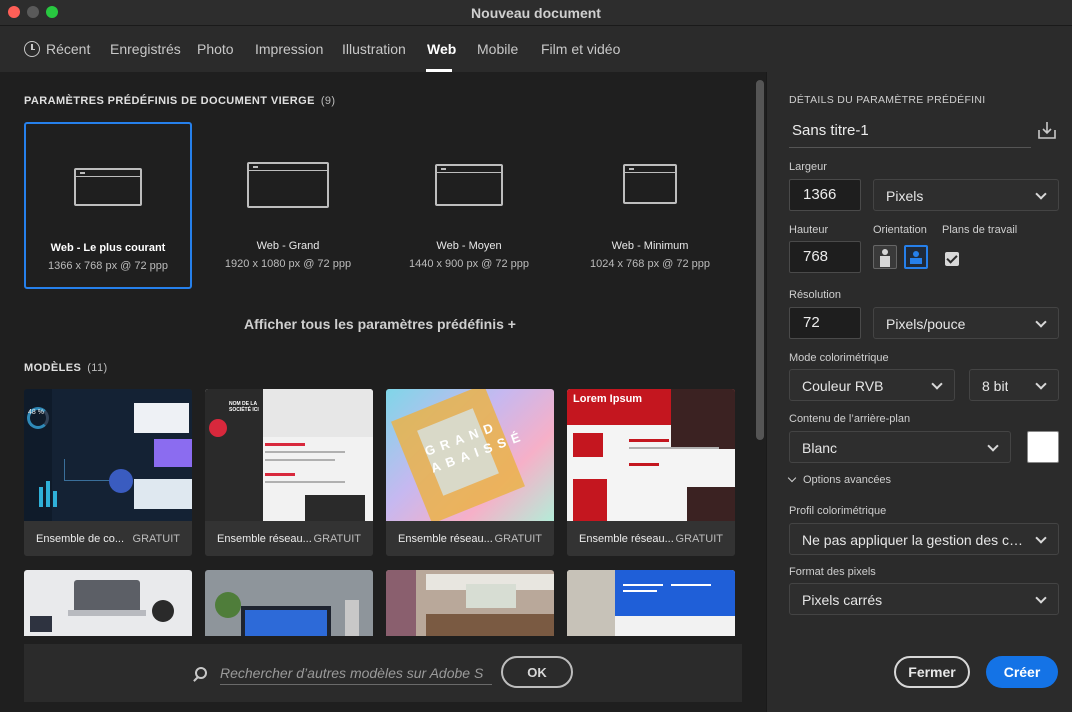 This screenshot has height=712, width=1072. I want to click on thumbnail-text: 48 %, so click(36, 412).